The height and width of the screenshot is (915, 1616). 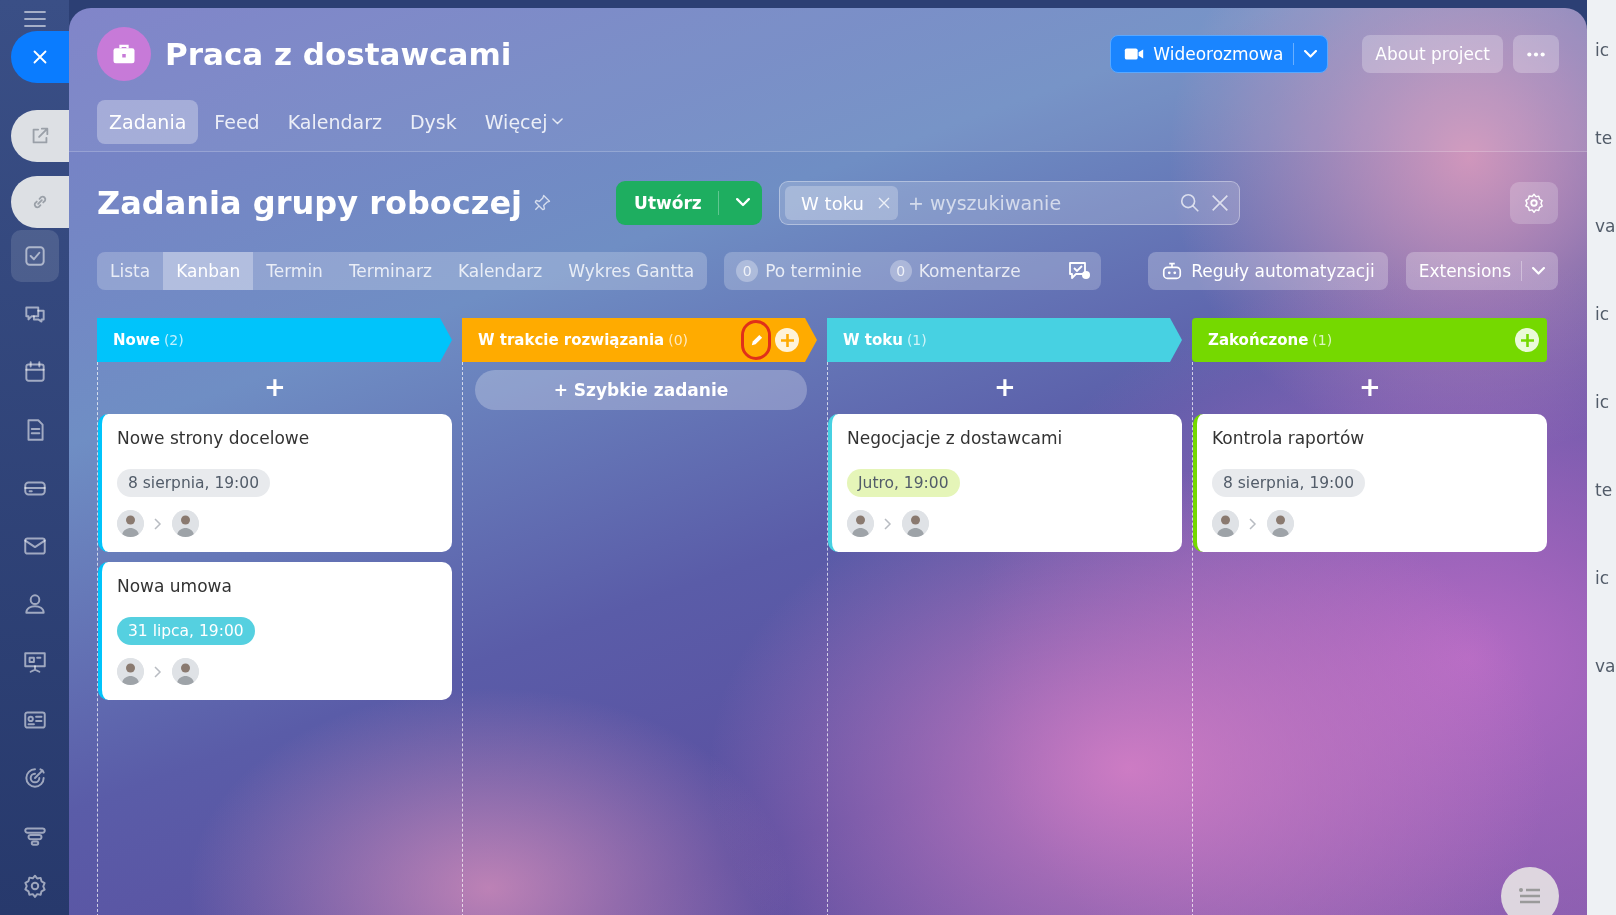 What do you see at coordinates (1289, 438) in the screenshot?
I see `task-title: Kontrola raportów` at bounding box center [1289, 438].